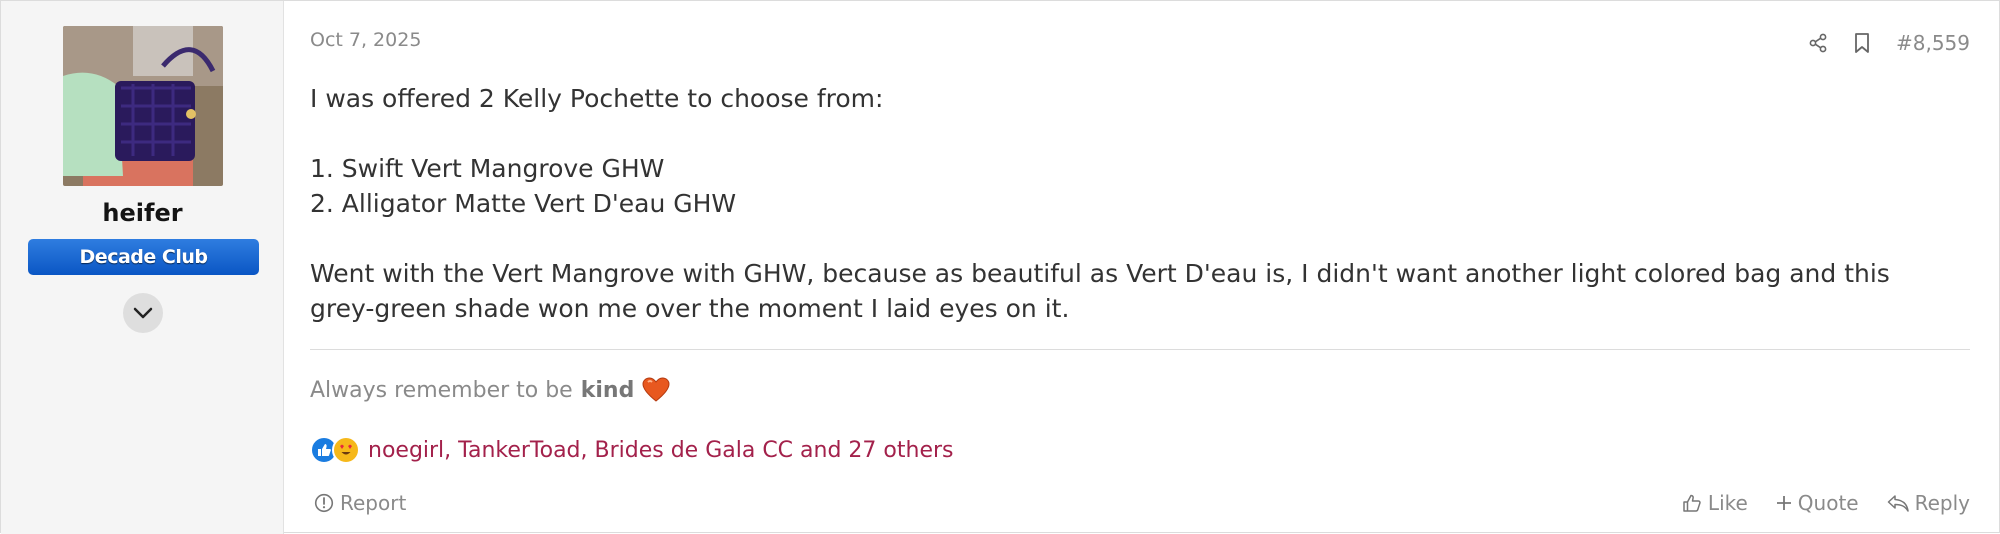  I want to click on bookmark-icon, so click(1862, 43).